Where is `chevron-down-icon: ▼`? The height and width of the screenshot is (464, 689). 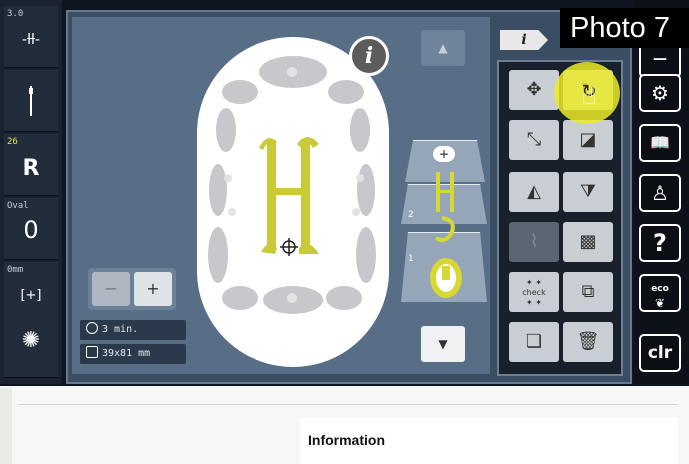
chevron-down-icon: ▼ is located at coordinates (443, 344).